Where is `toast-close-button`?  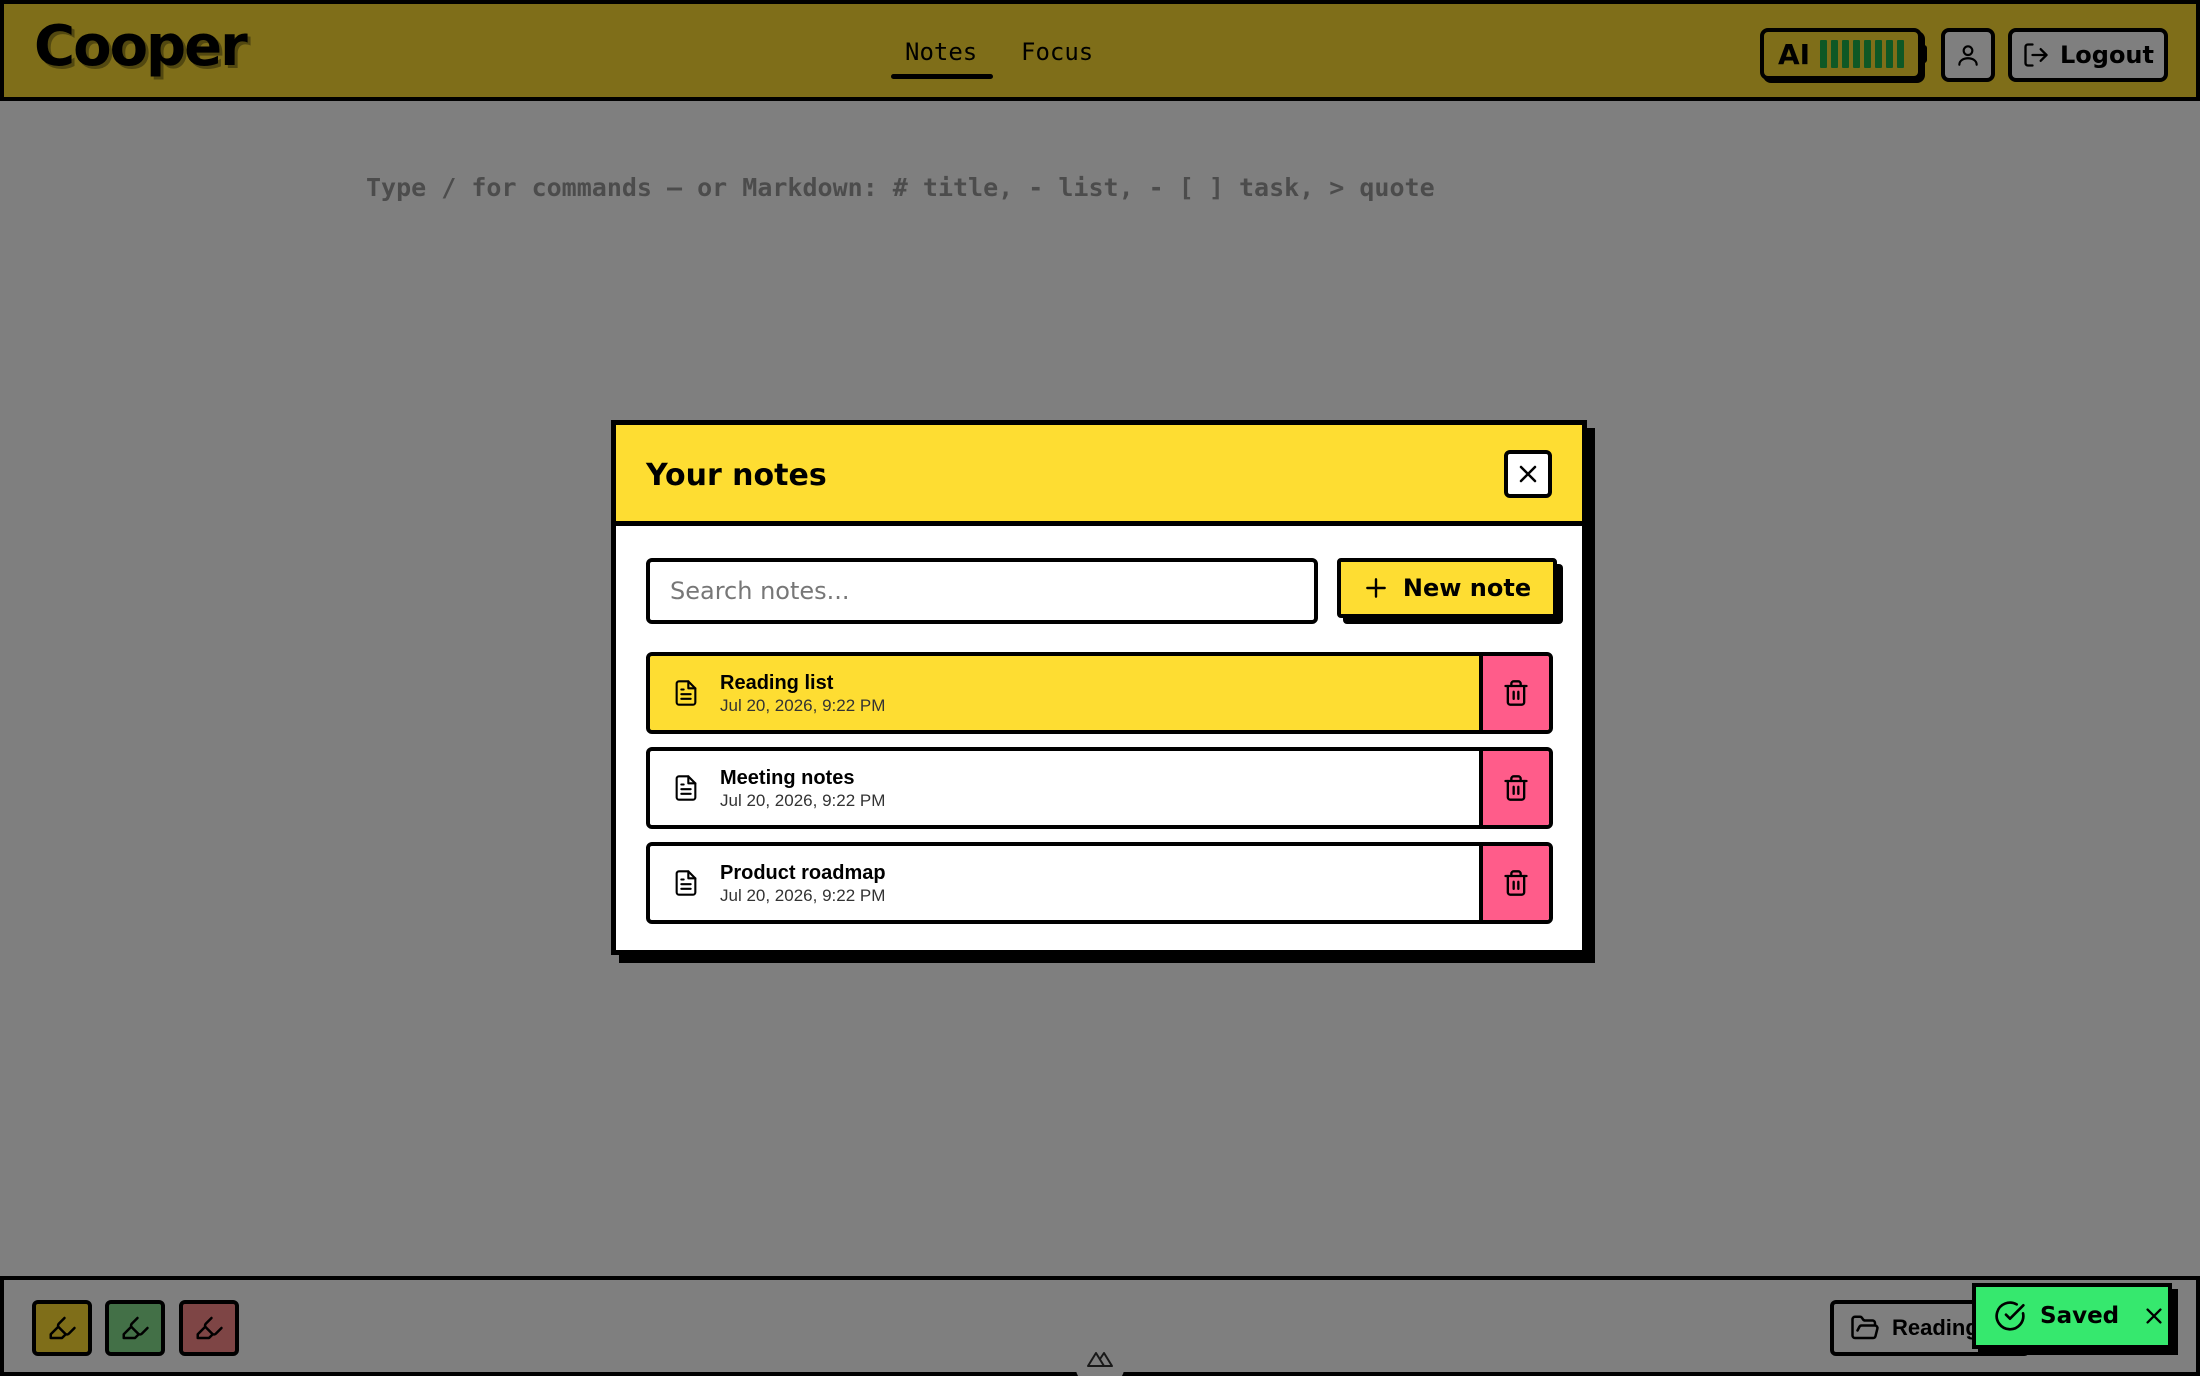
toast-close-button is located at coordinates (2154, 1316).